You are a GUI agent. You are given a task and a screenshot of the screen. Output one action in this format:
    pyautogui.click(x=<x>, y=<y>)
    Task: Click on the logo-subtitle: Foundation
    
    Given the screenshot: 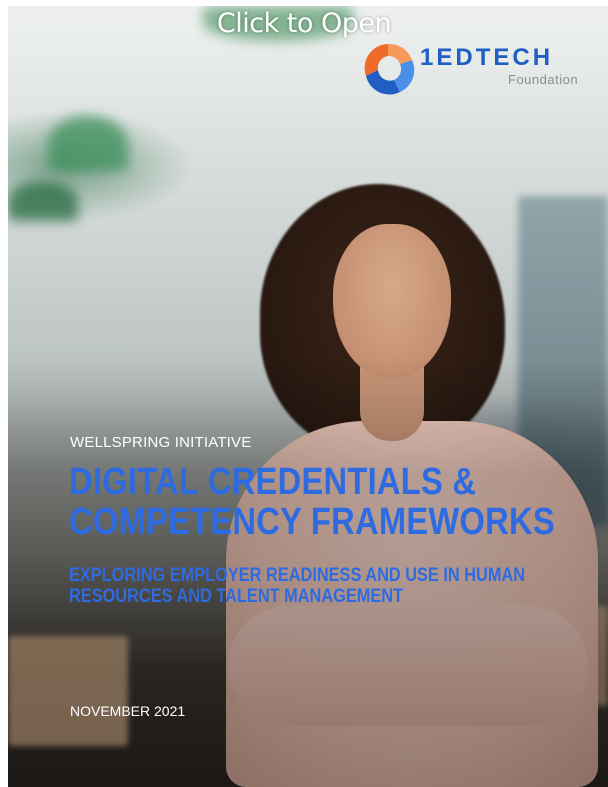 What is the action you would take?
    pyautogui.click(x=543, y=79)
    